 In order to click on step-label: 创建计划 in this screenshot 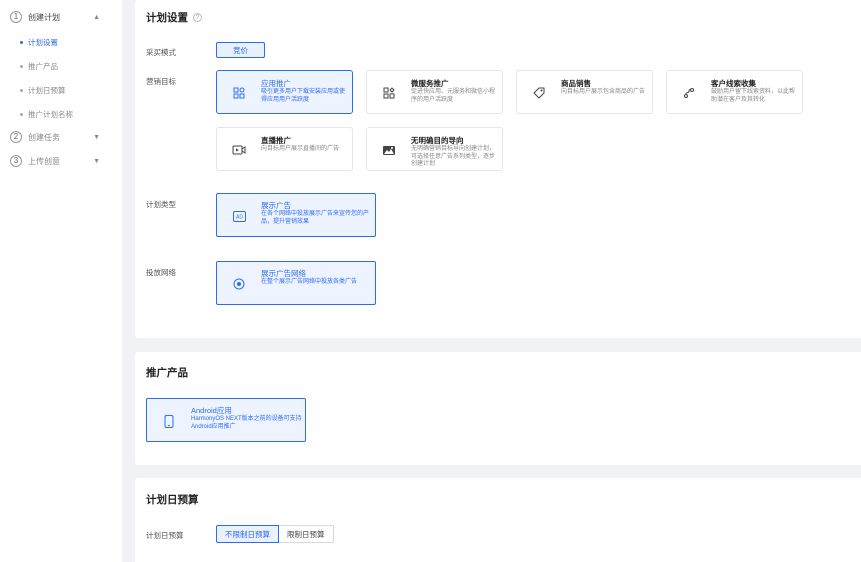, I will do `click(44, 17)`.